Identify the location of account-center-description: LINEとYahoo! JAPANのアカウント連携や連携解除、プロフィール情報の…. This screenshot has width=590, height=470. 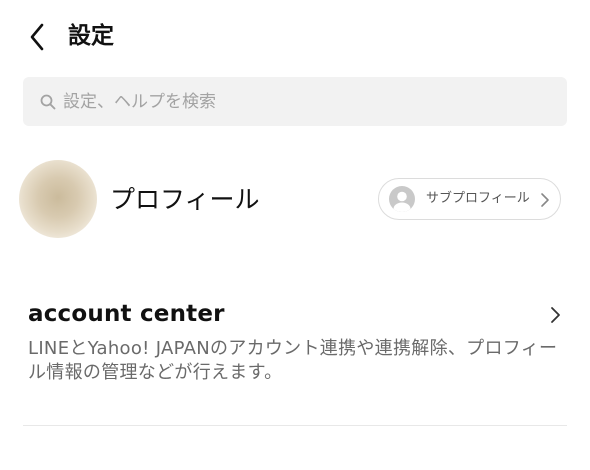
(293, 360).